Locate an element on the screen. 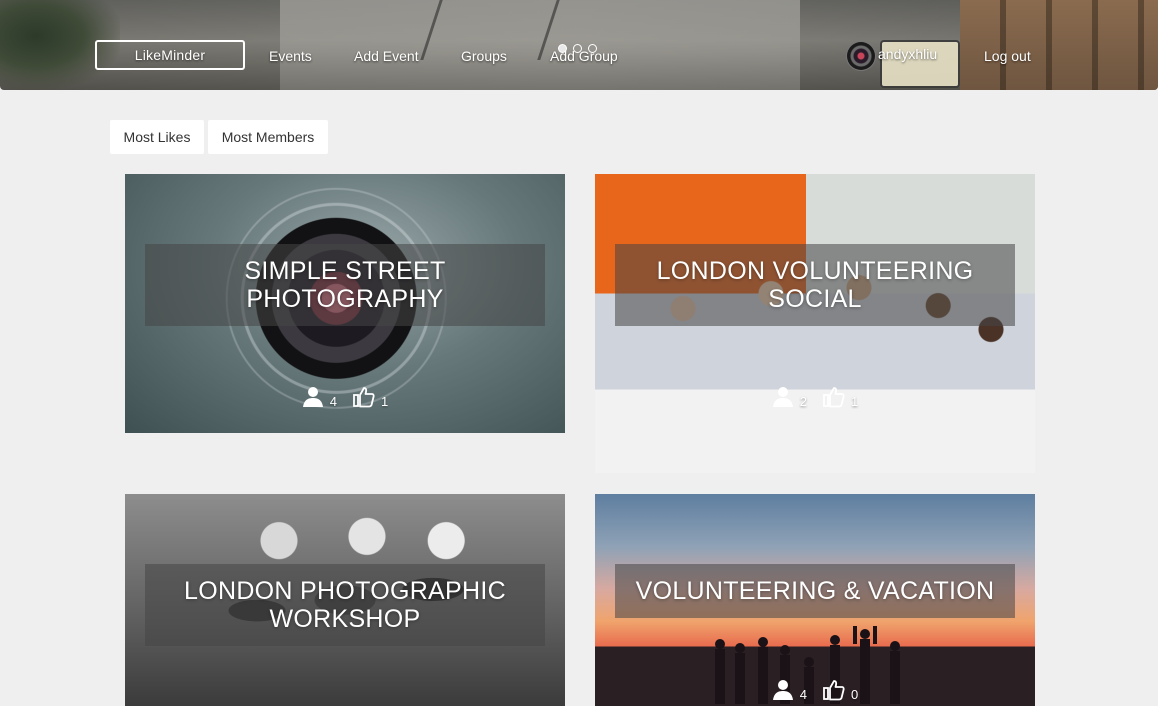 The height and width of the screenshot is (706, 1158). nav-events: Events is located at coordinates (290, 56).